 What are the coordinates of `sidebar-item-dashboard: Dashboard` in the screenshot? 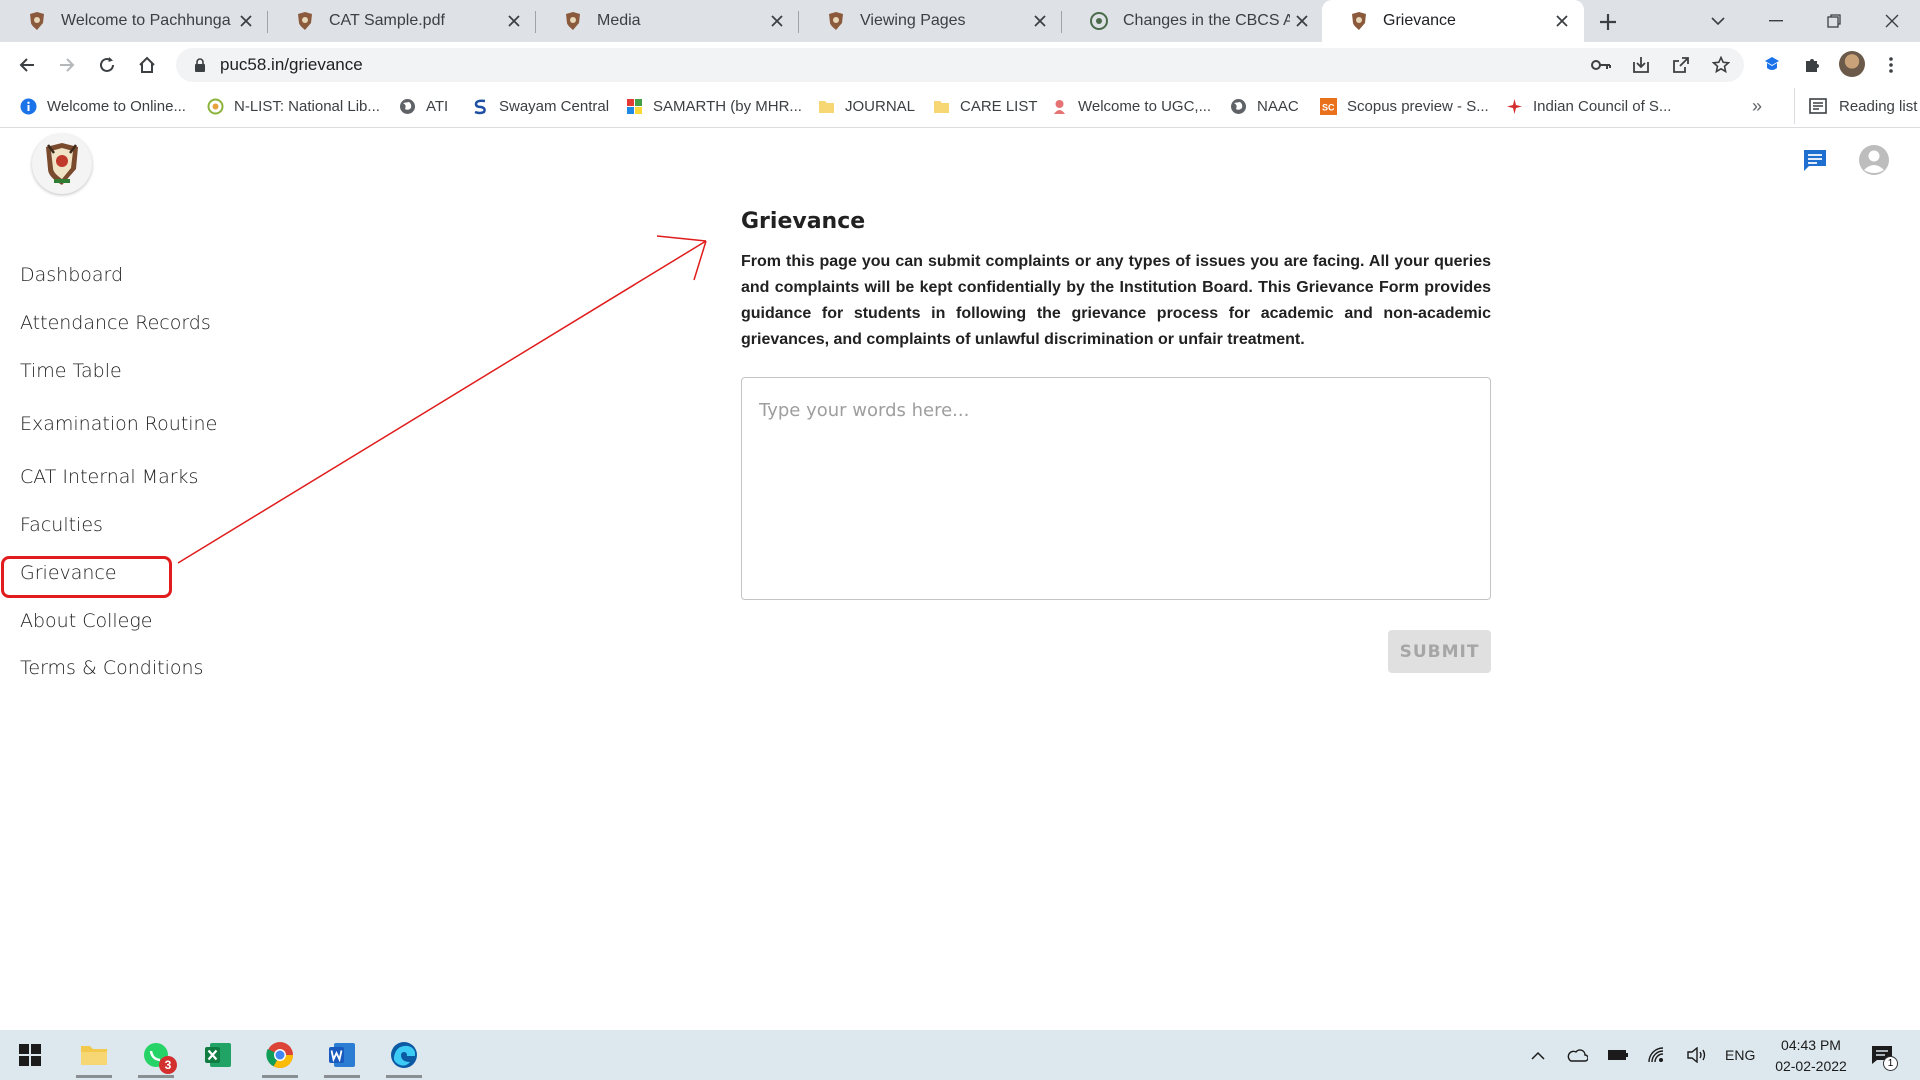 It's located at (71, 275).